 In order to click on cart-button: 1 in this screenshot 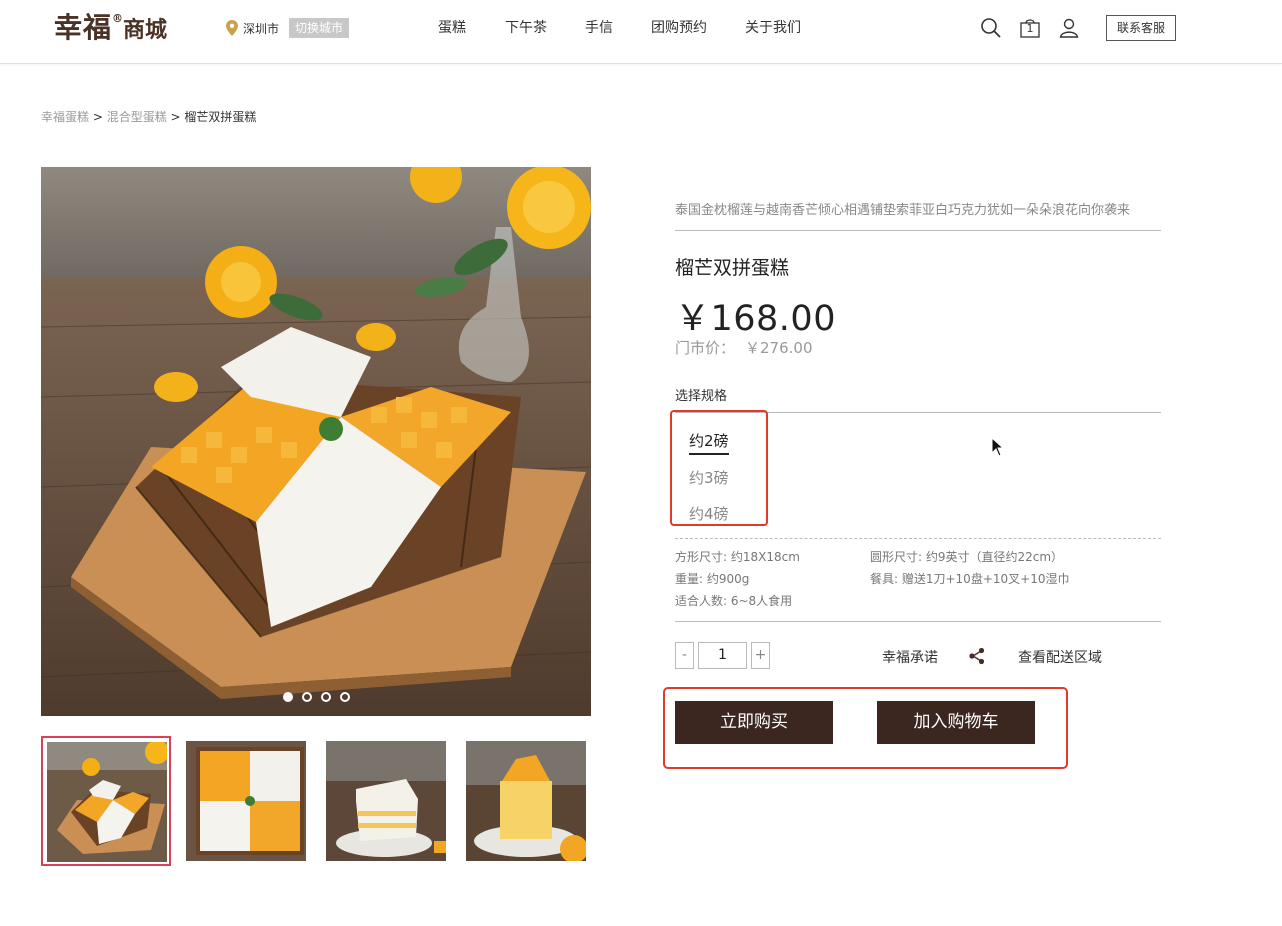, I will do `click(1030, 28)`.